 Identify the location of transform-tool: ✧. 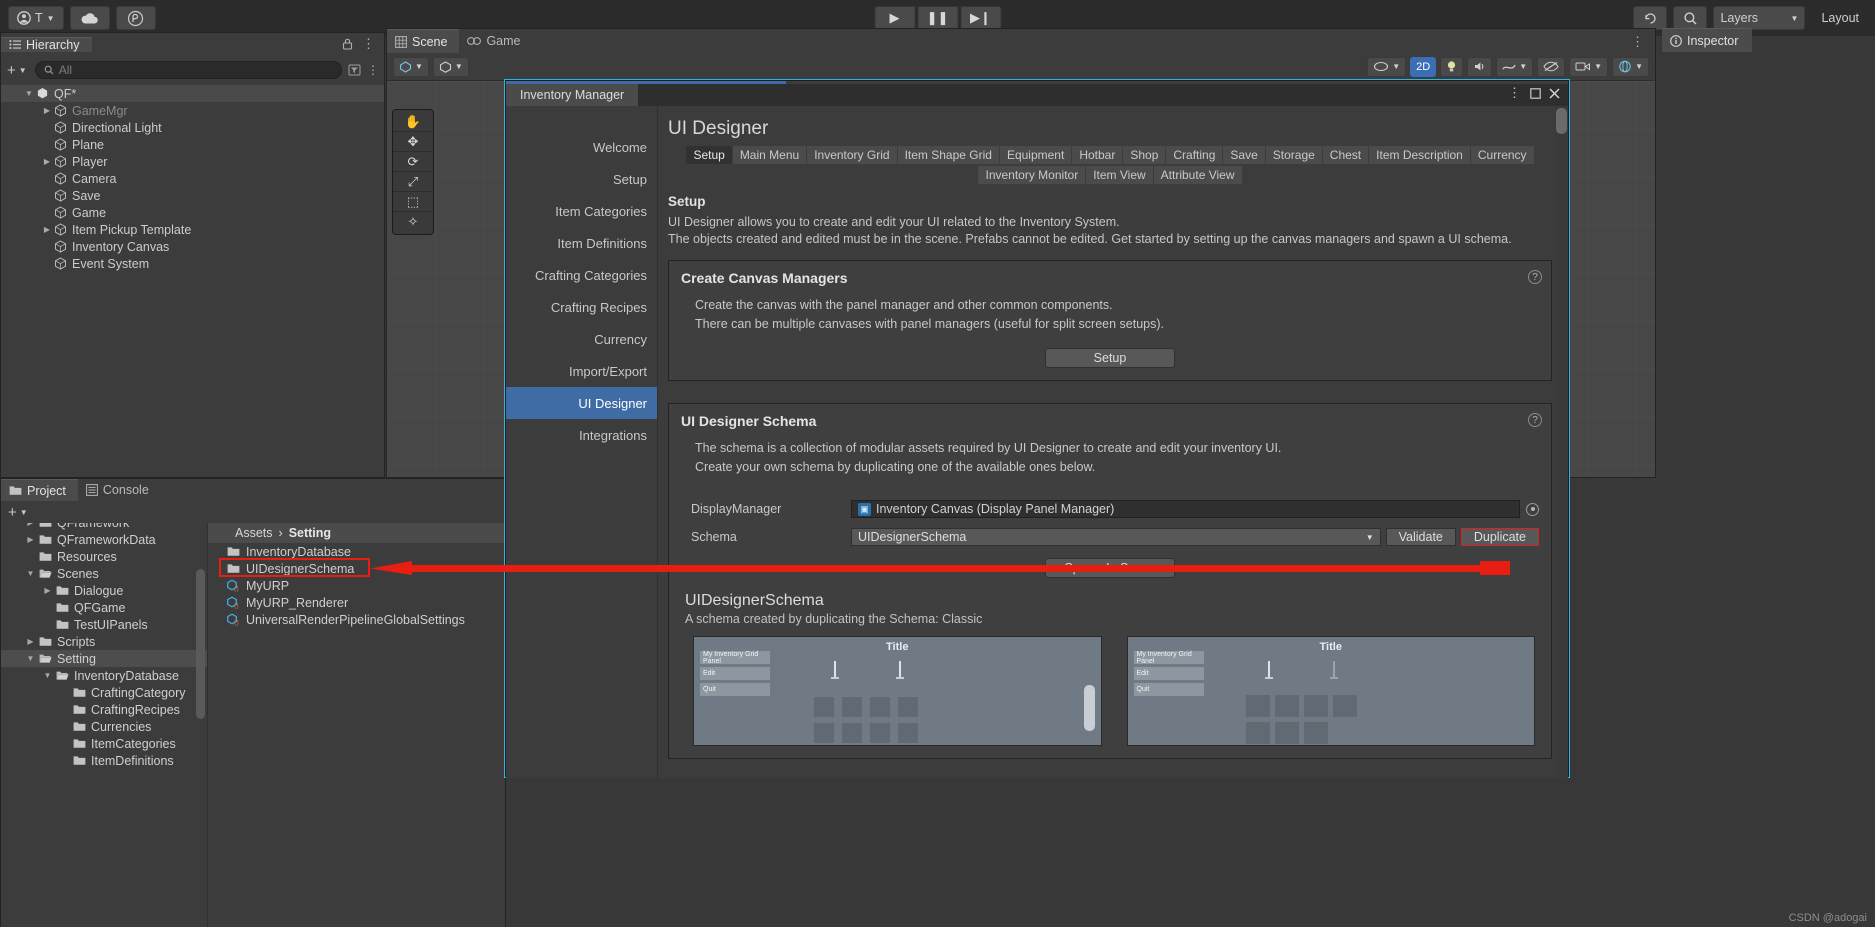
(413, 222).